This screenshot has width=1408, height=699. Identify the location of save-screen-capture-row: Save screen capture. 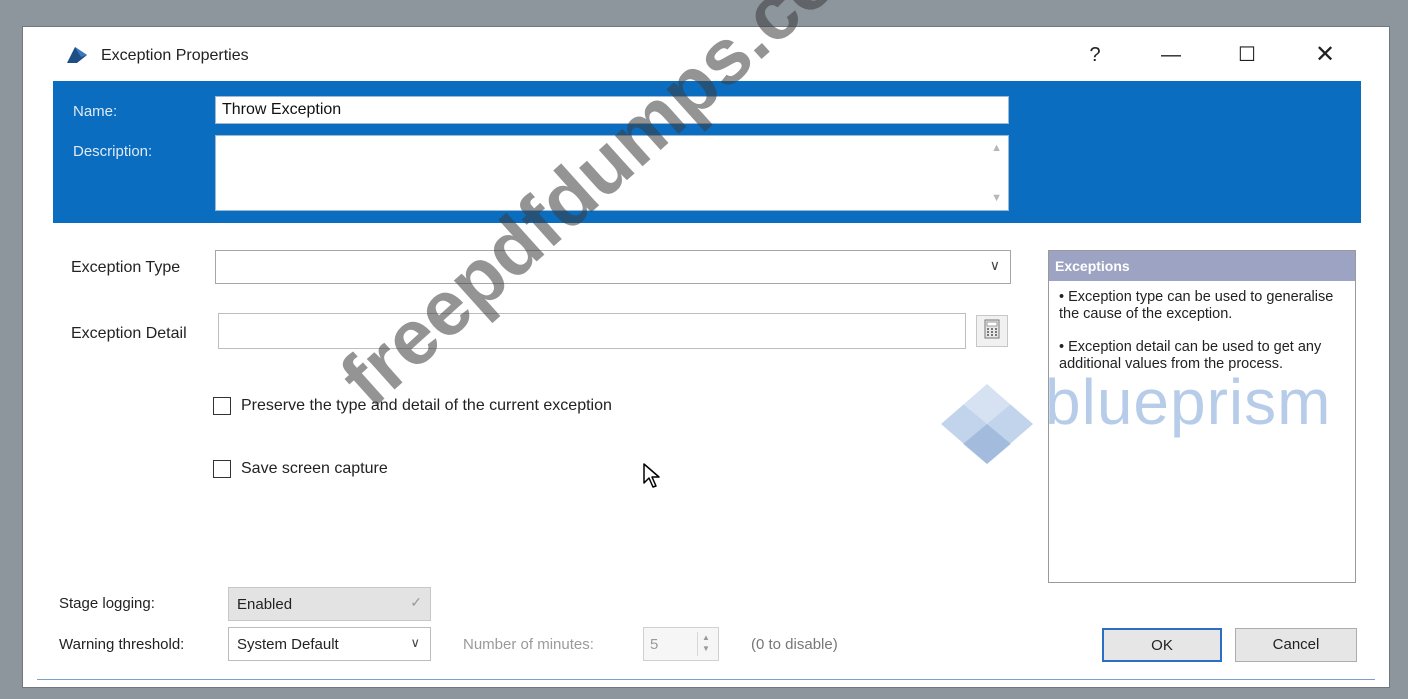
(300, 469).